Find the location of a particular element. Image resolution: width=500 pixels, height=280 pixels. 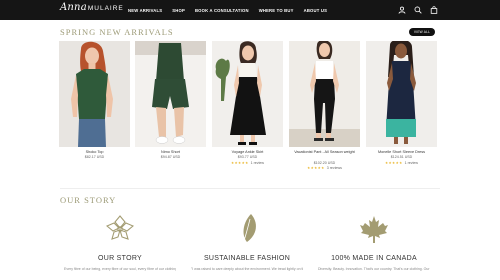

product-price: $102.20 USD is located at coordinates (324, 162).